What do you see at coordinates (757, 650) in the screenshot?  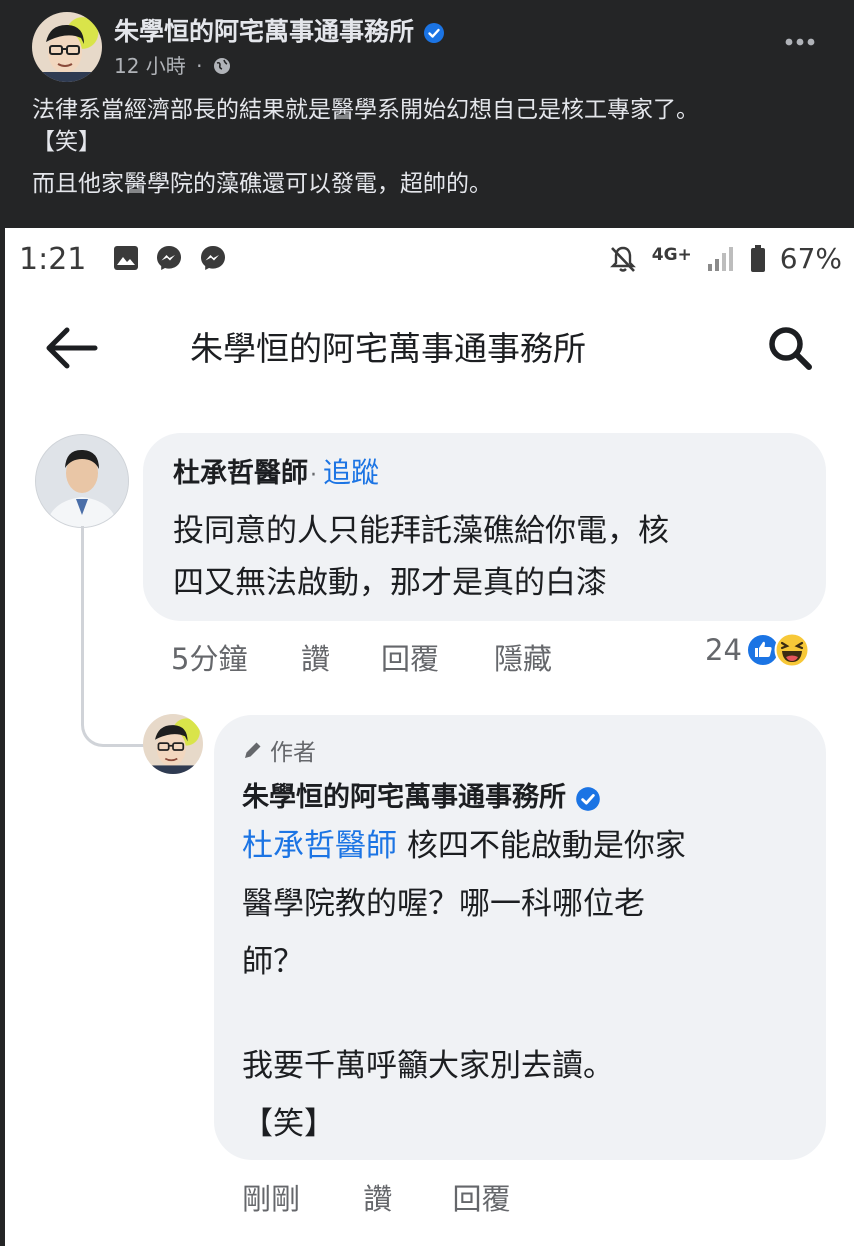 I see `reactions-summary: 24` at bounding box center [757, 650].